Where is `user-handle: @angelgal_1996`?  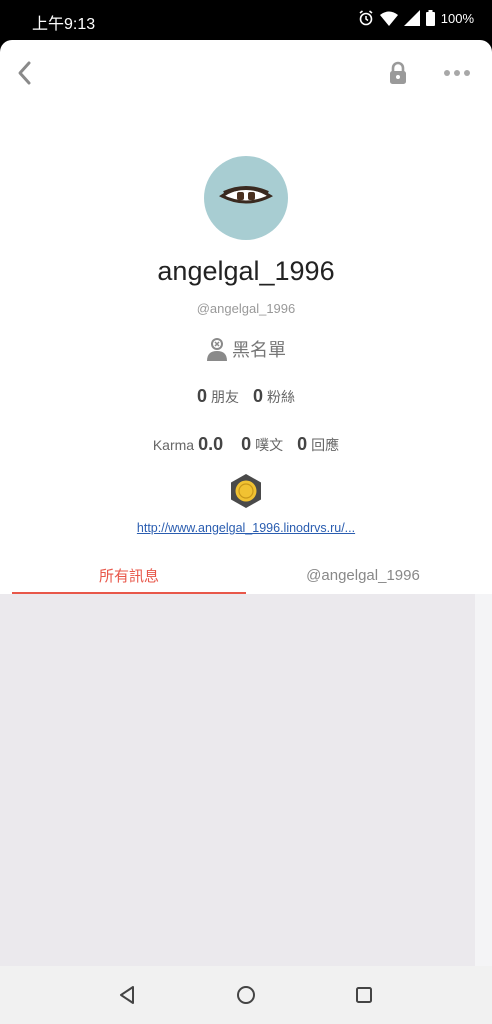 user-handle: @angelgal_1996 is located at coordinates (246, 308).